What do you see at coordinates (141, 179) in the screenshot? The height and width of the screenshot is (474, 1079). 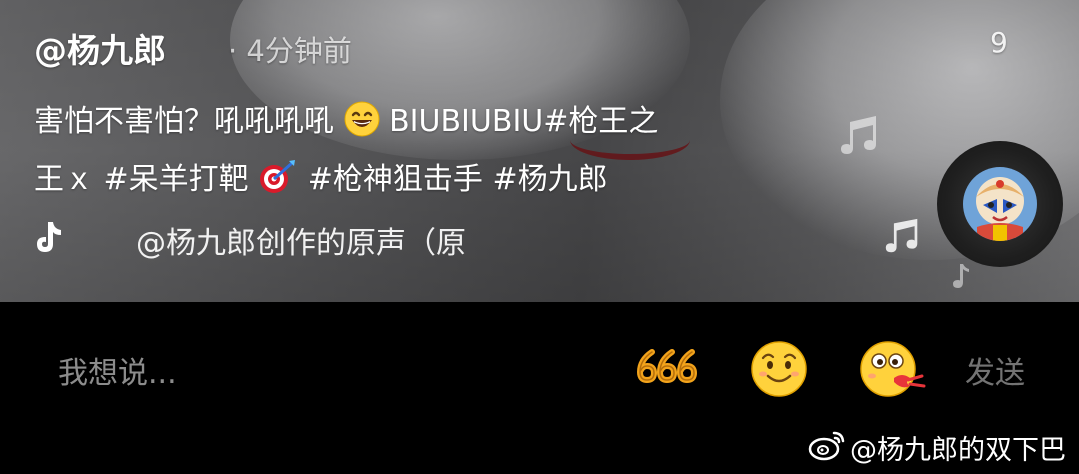 I see `caption-hashtag: 王ｘ #呆羊打靶` at bounding box center [141, 179].